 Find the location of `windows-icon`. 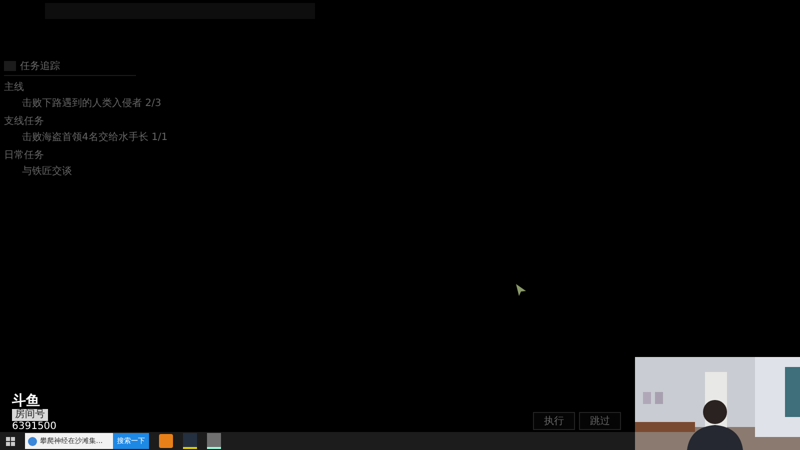

windows-icon is located at coordinates (10, 441).